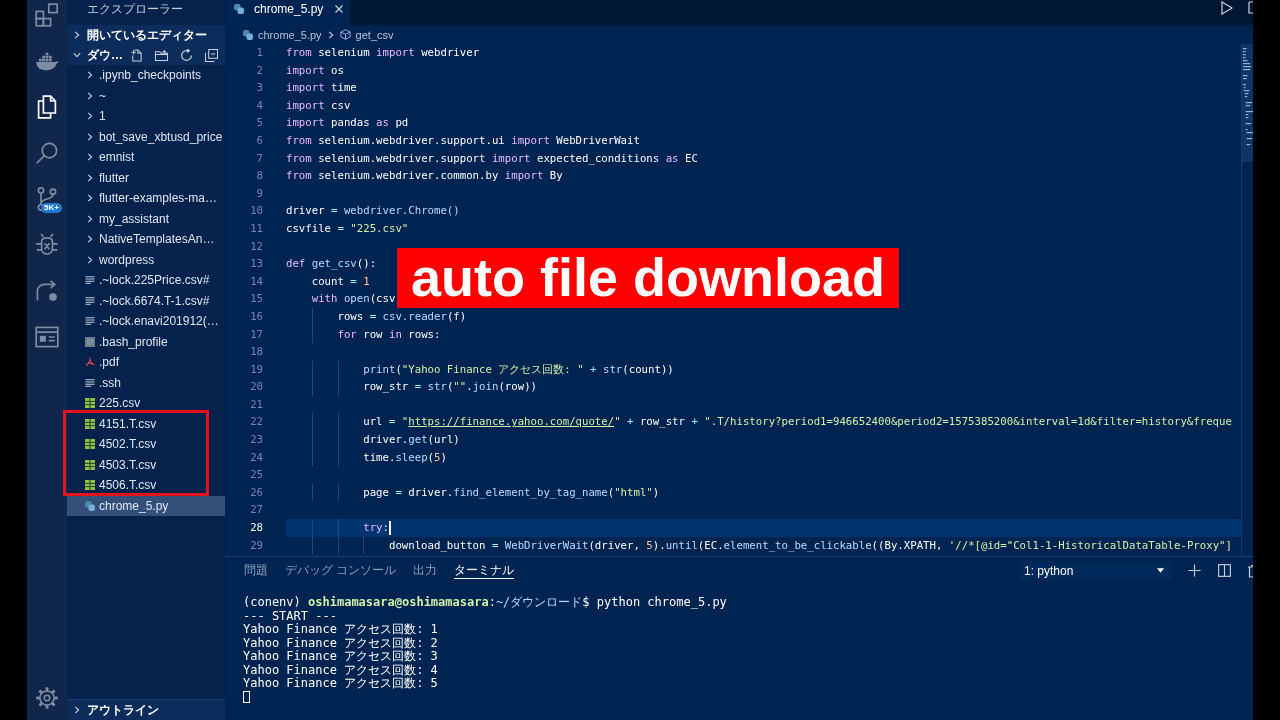 Image resolution: width=1280 pixels, height=720 pixels. What do you see at coordinates (1250, 571) in the screenshot?
I see `trash-icon` at bounding box center [1250, 571].